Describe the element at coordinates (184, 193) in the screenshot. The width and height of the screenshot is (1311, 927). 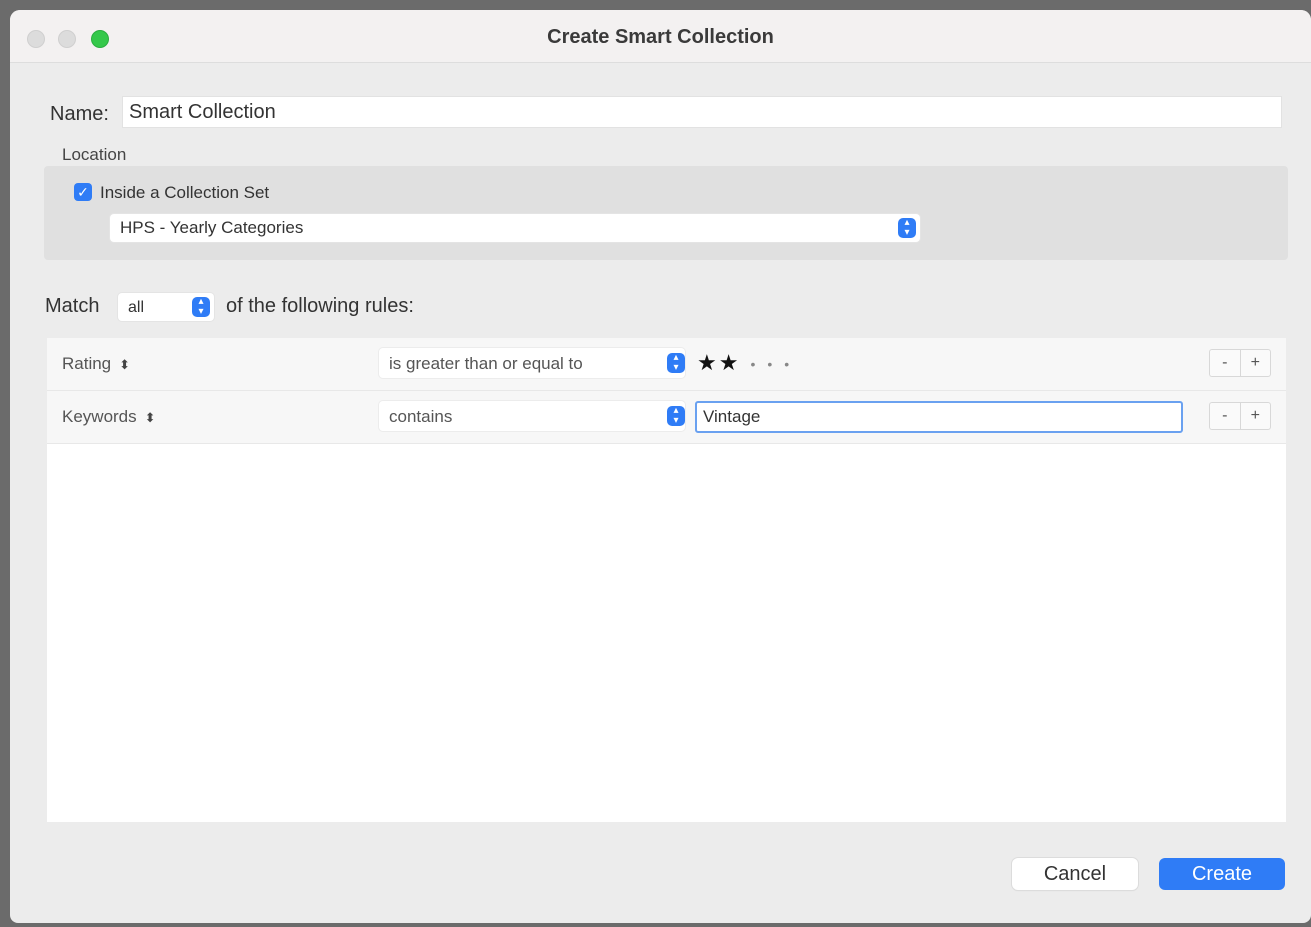
I see `inside-collection-set-label: Inside a Collection Set` at that location.